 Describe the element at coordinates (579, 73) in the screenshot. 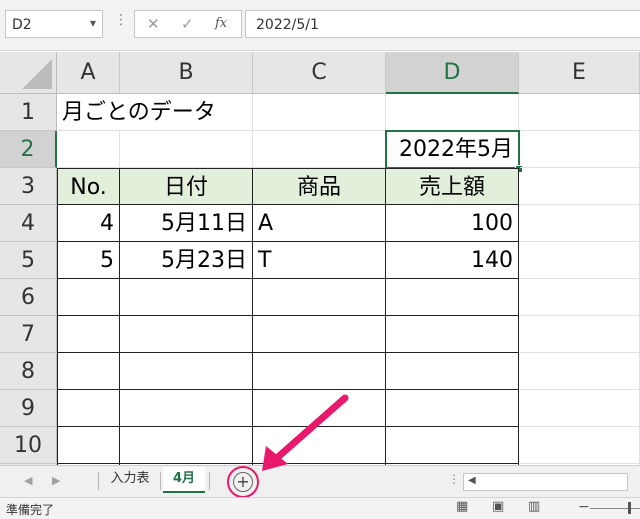

I see `column-header-e: E` at that location.